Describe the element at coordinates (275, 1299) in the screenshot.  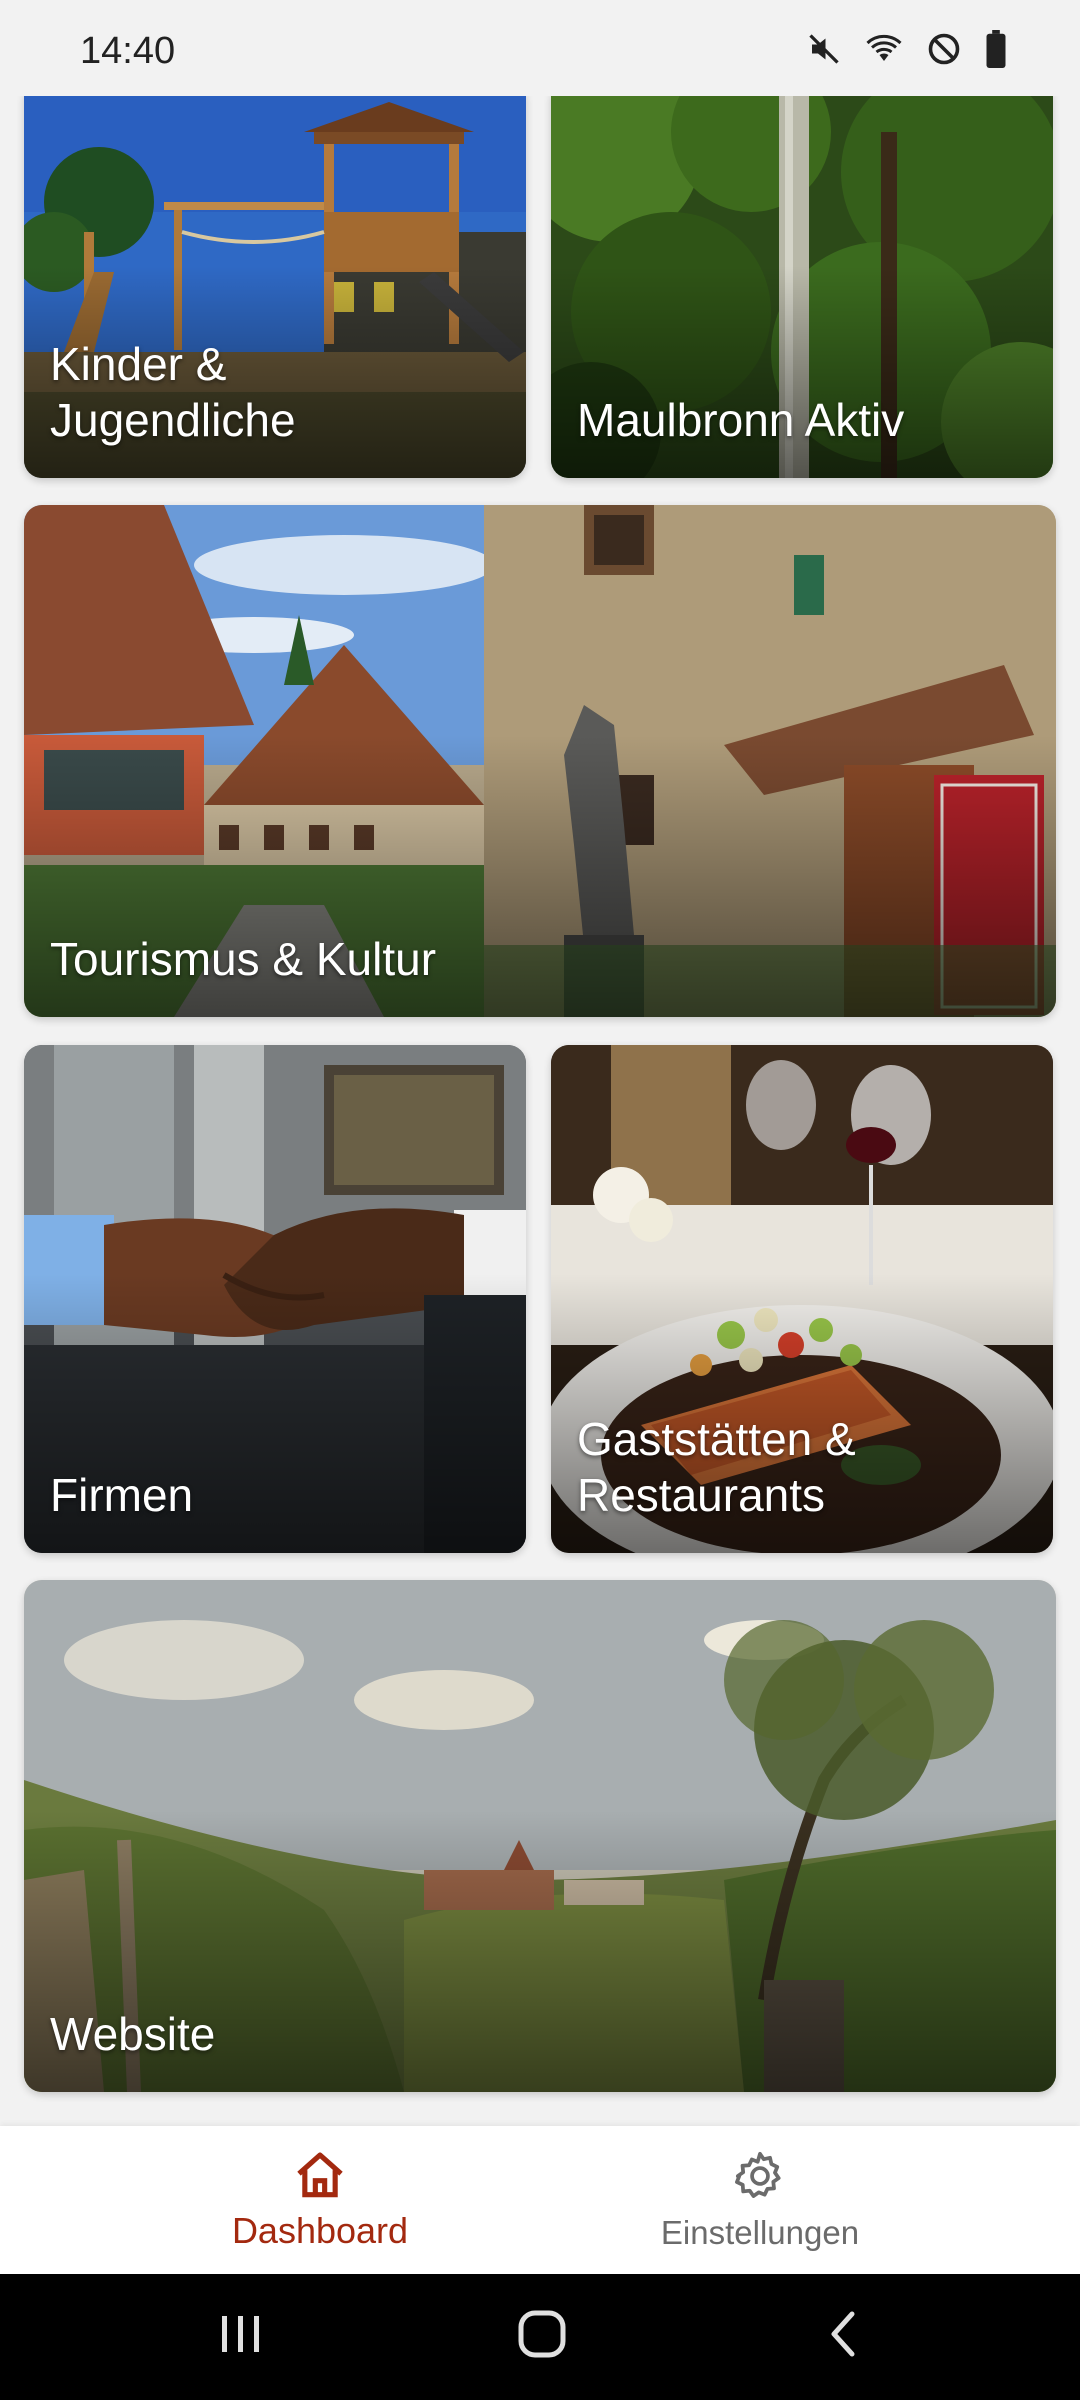
I see `tile-firmen: Firmen` at that location.